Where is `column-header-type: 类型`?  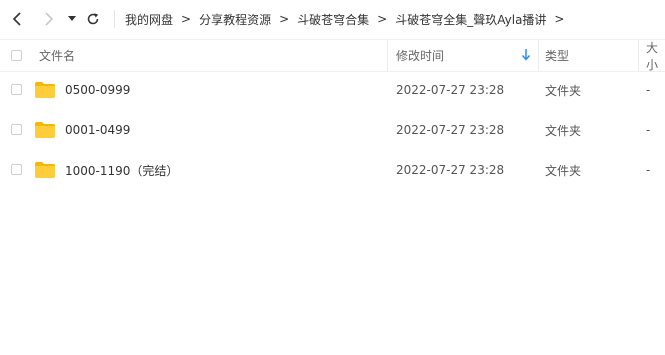
column-header-type: 类型 is located at coordinates (557, 55).